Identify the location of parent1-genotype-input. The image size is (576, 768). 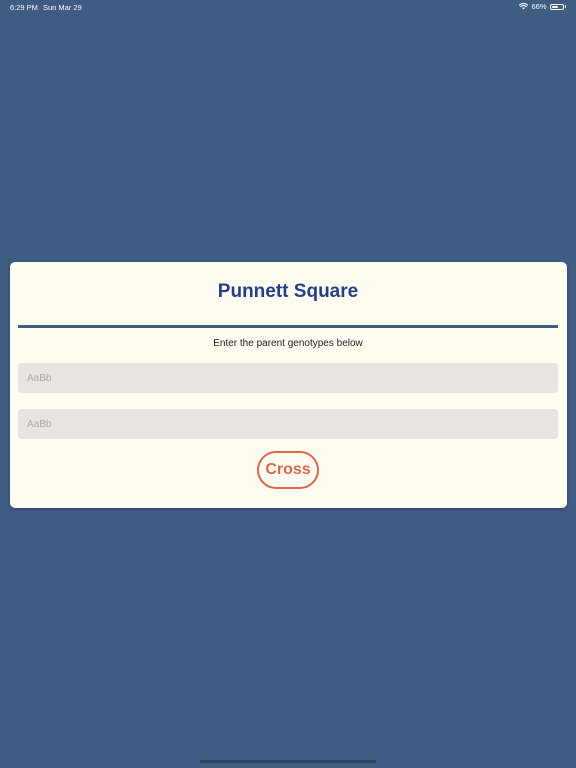
(288, 378).